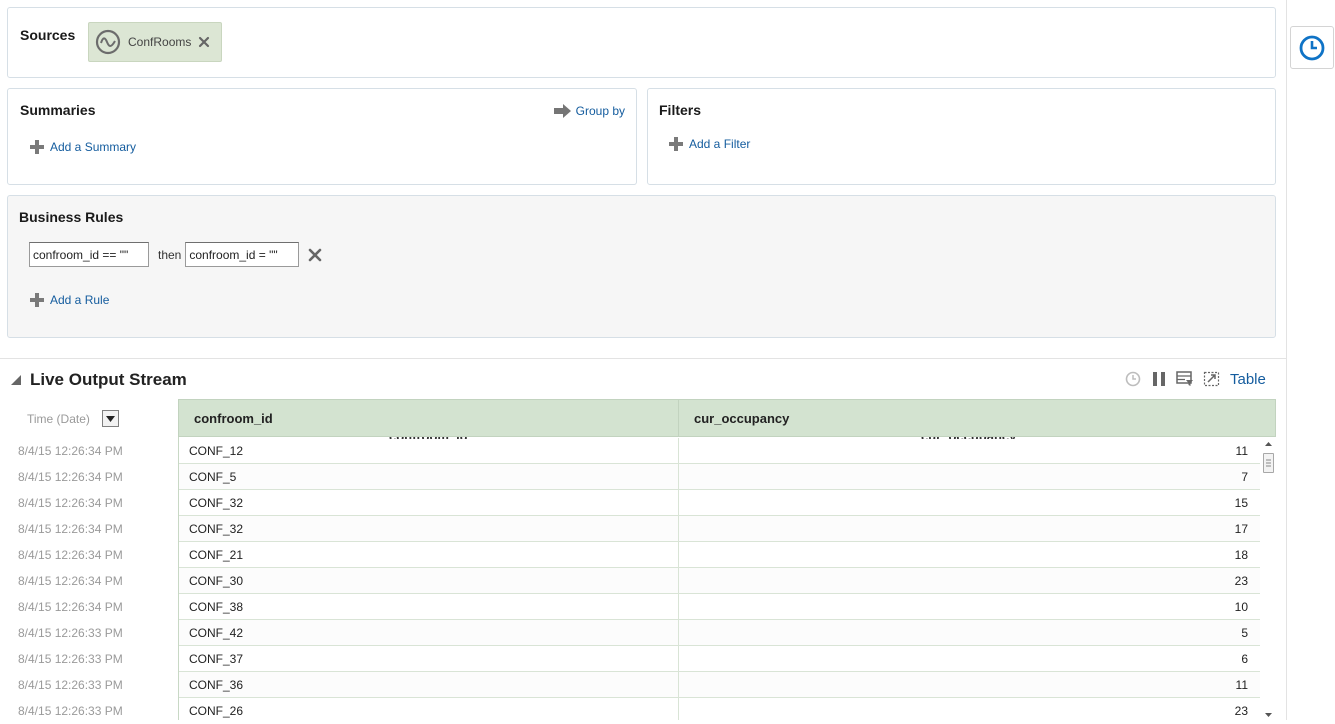 The image size is (1335, 724). I want to click on fullscreen-button, so click(1211, 379).